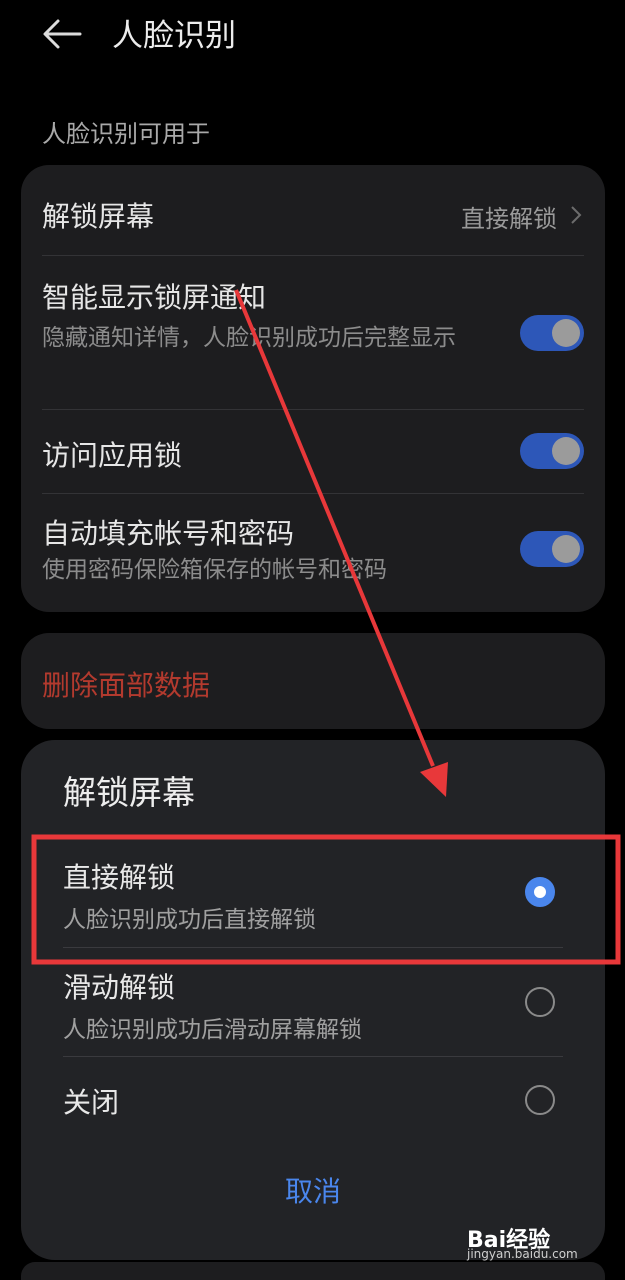 The height and width of the screenshot is (1280, 625). I want to click on dialog-title: 解锁屏幕, so click(129, 792).